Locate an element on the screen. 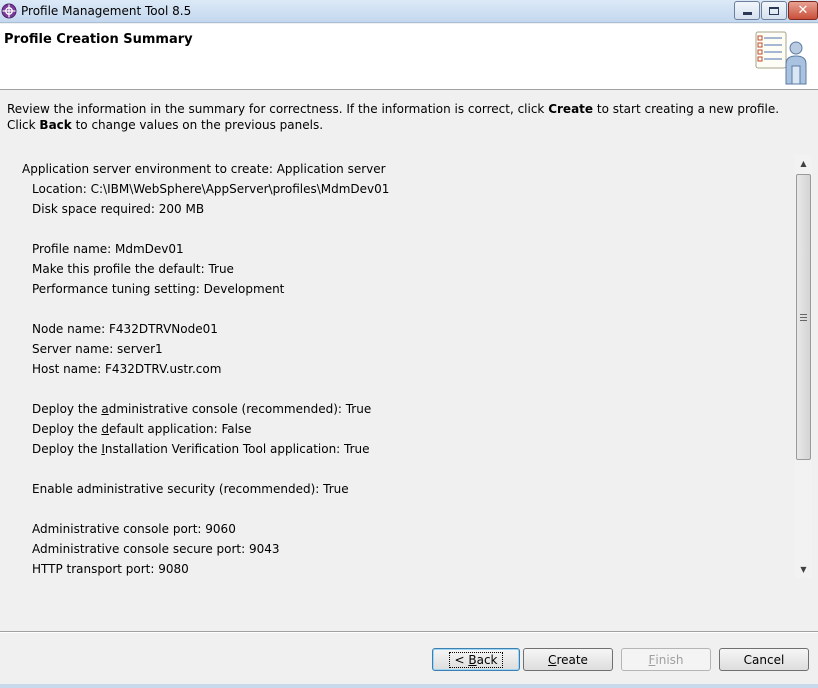 The image size is (818, 688). close-button: ✕ is located at coordinates (803, 10).